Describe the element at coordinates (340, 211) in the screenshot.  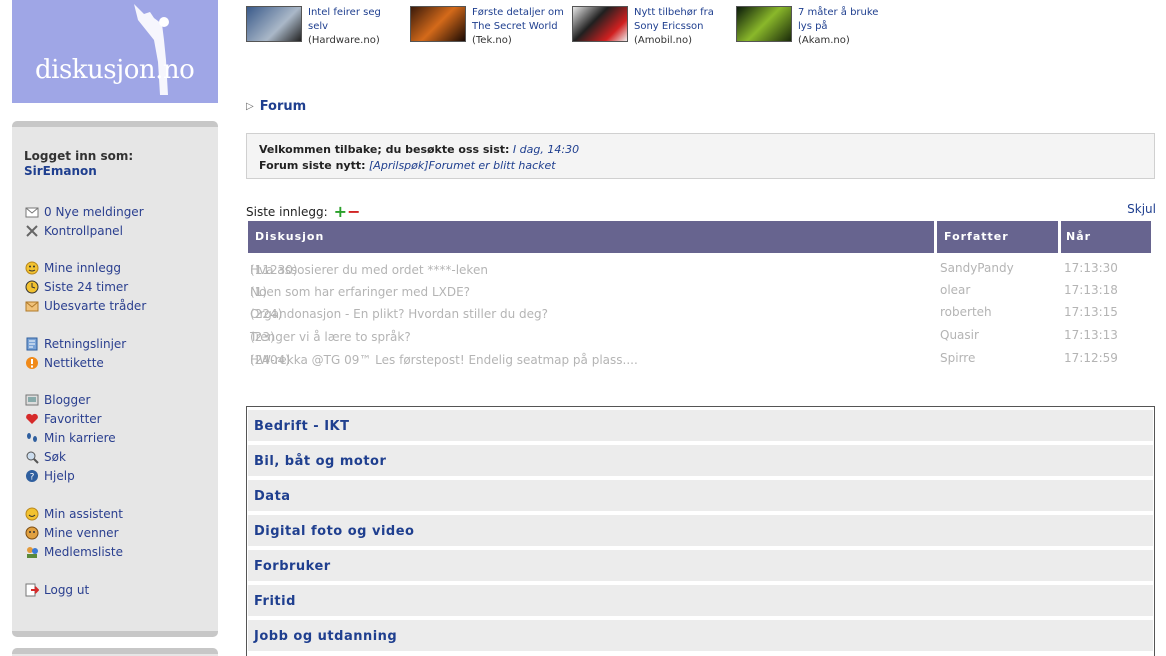
I see `expand-plus-icon: +` at that location.